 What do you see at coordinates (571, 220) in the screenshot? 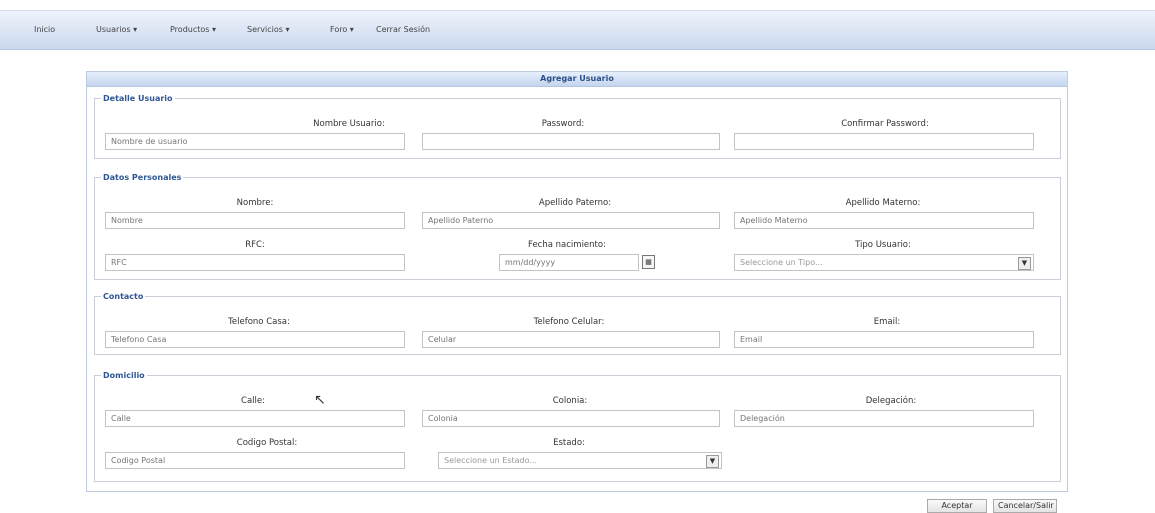
I see `apellido-paterno-input` at bounding box center [571, 220].